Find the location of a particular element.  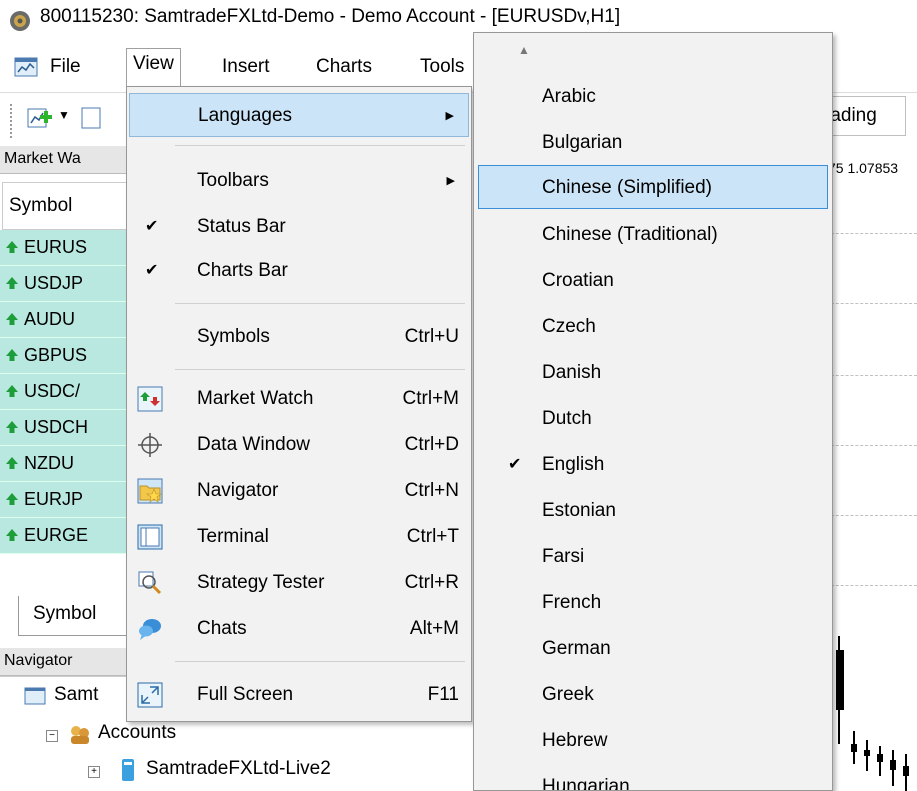

navigator-server: SamtradeFXLtd-Live2 is located at coordinates (238, 769).